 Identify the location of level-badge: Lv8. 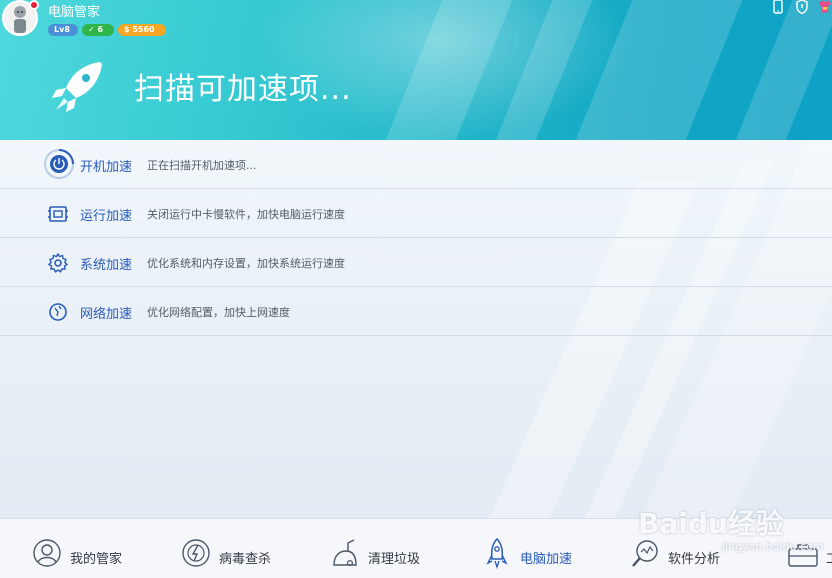
(63, 30).